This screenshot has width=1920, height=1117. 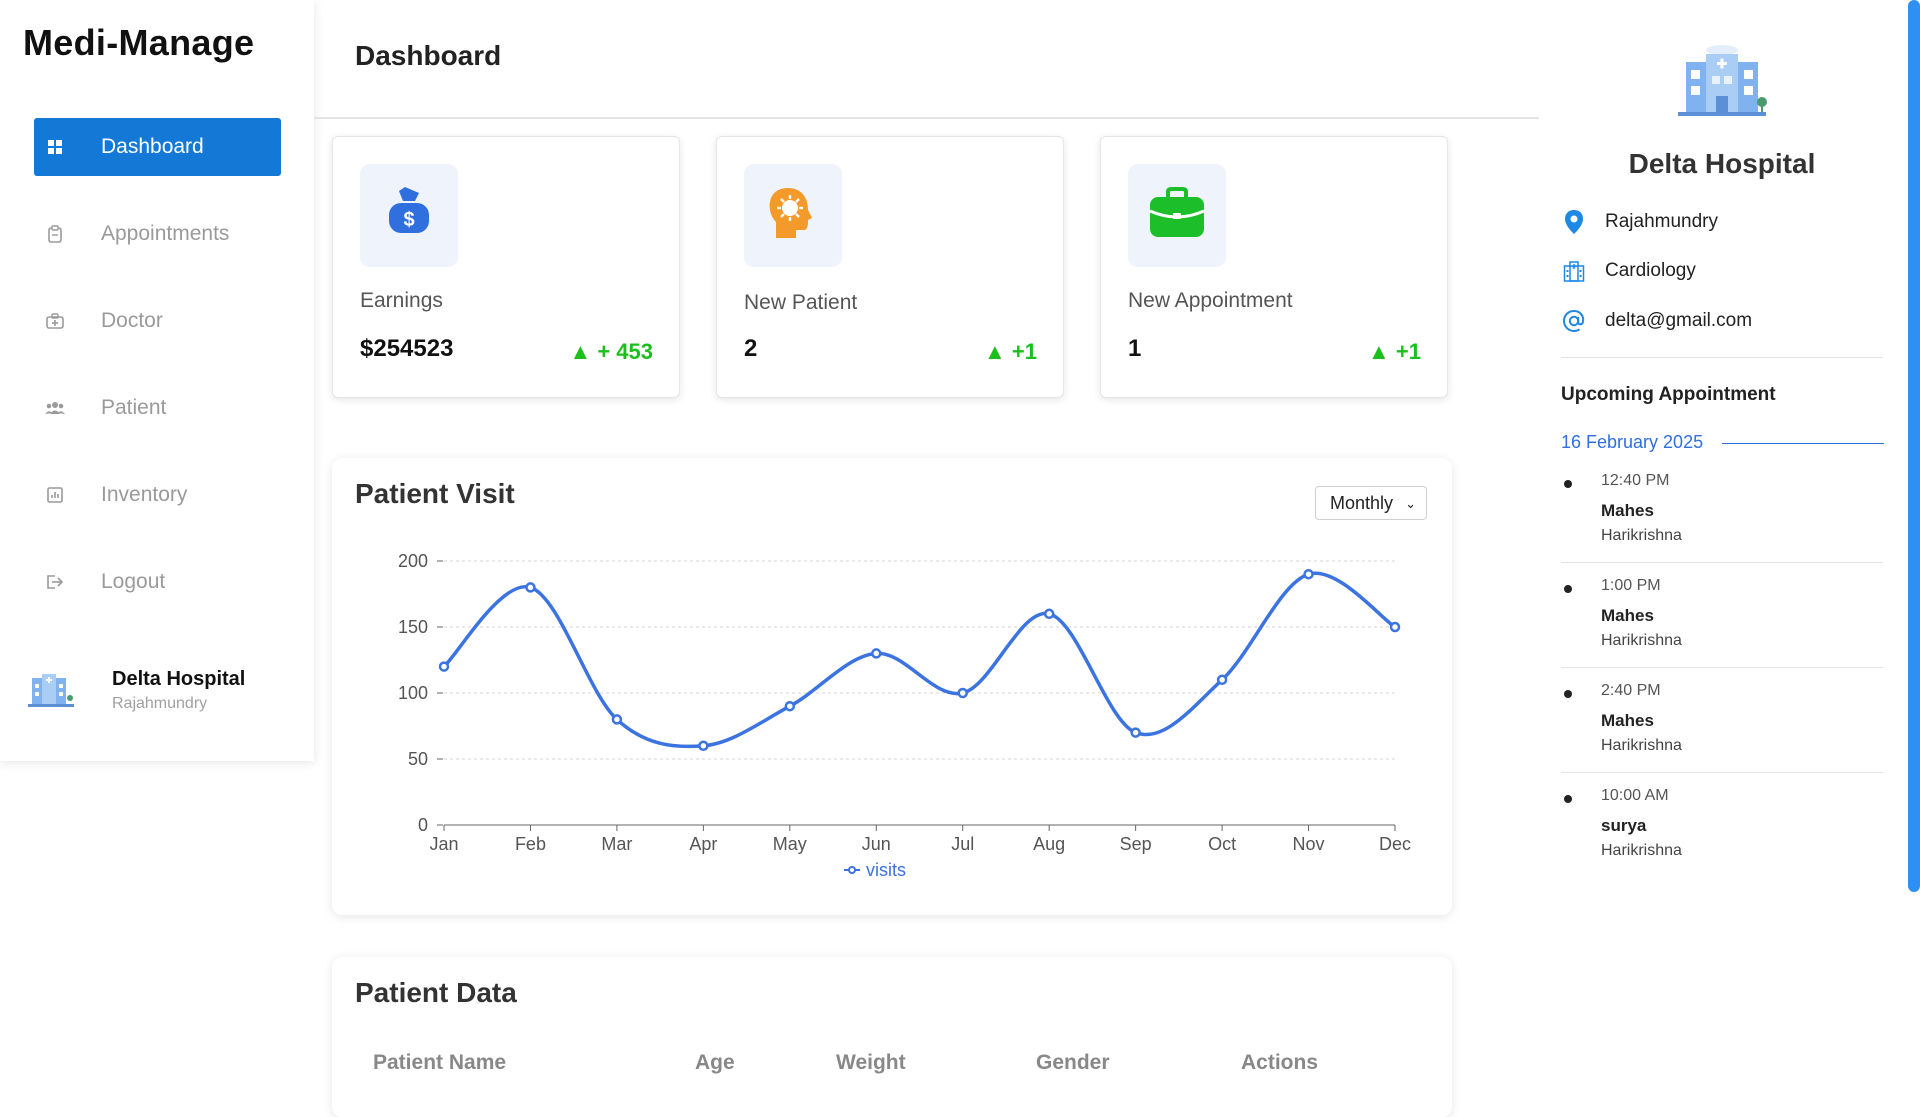 I want to click on x-tick-label: Aug, so click(x=1049, y=844).